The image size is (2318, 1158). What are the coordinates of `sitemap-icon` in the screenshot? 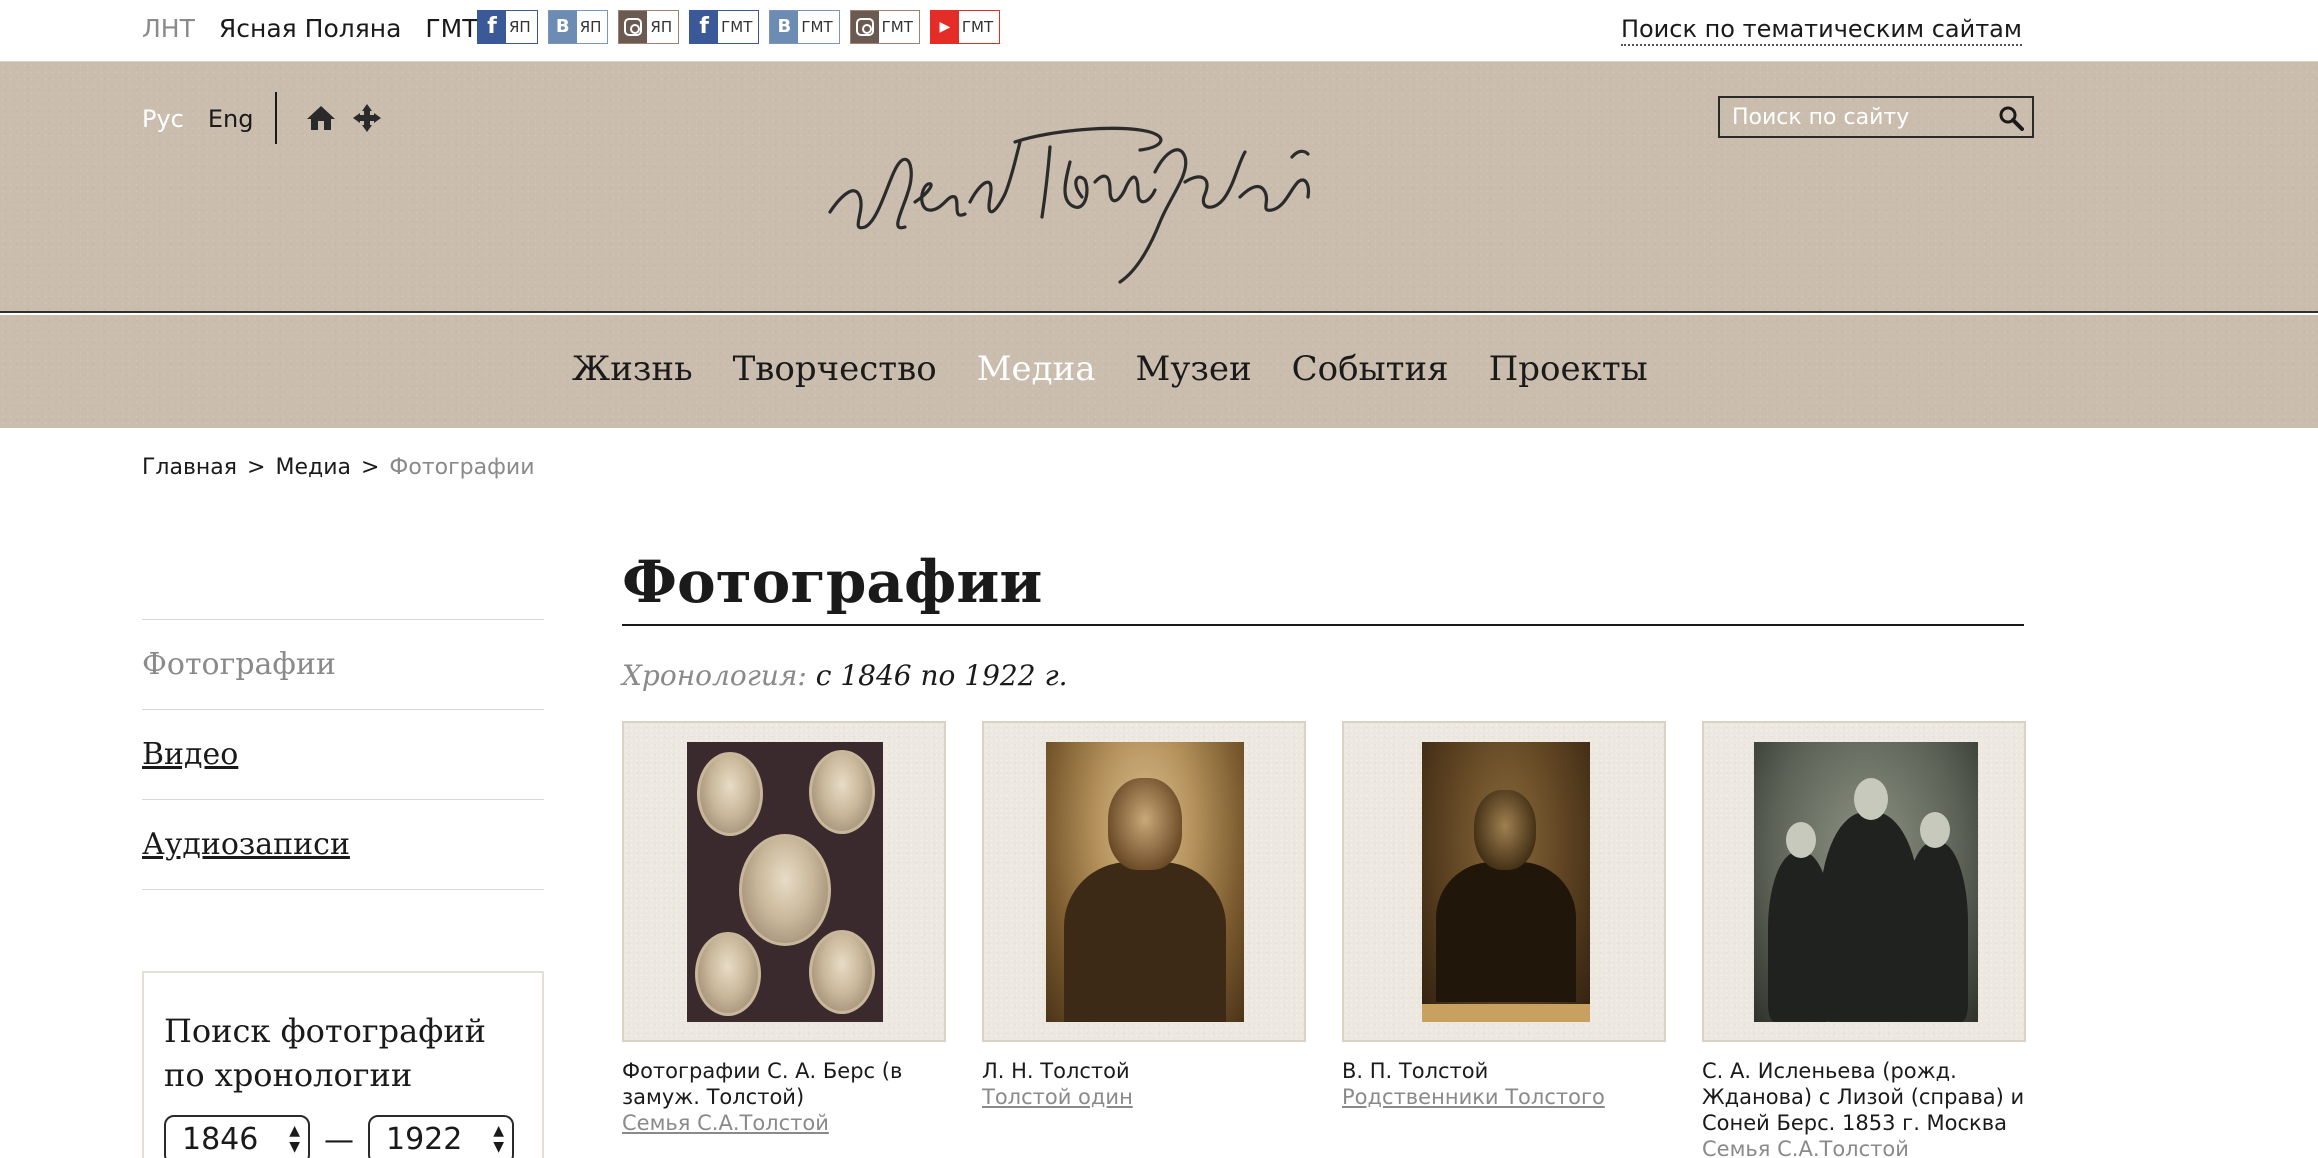 It's located at (367, 118).